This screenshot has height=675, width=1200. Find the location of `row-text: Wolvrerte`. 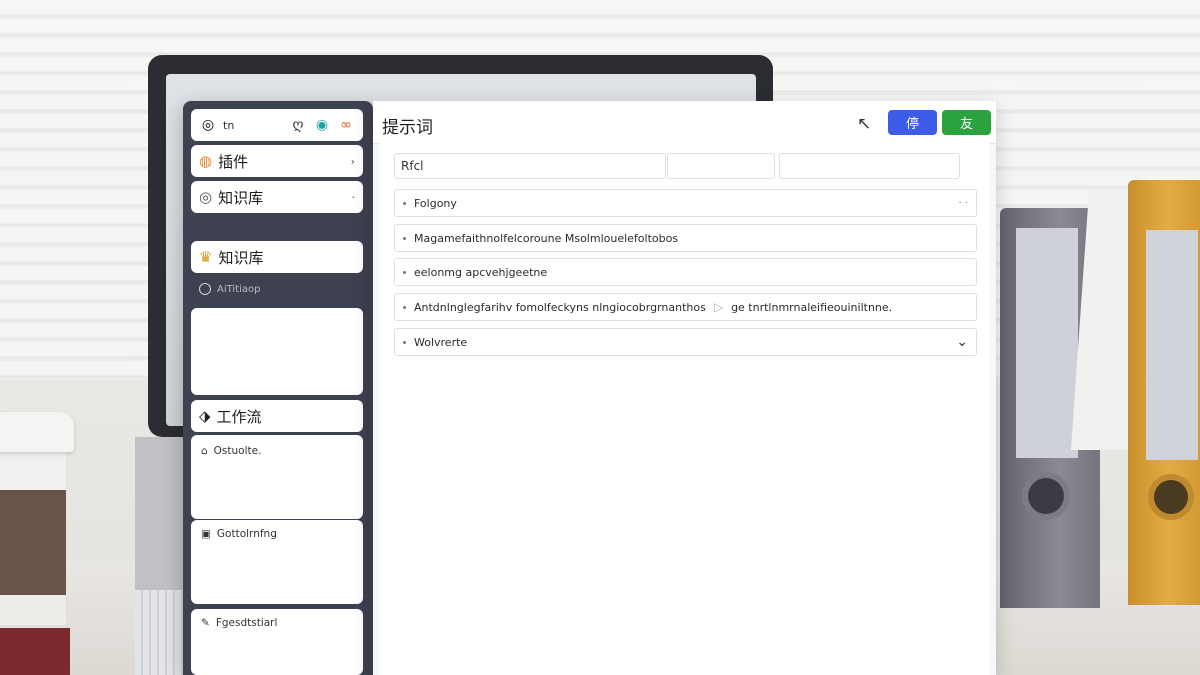

row-text: Wolvrerte is located at coordinates (441, 342).